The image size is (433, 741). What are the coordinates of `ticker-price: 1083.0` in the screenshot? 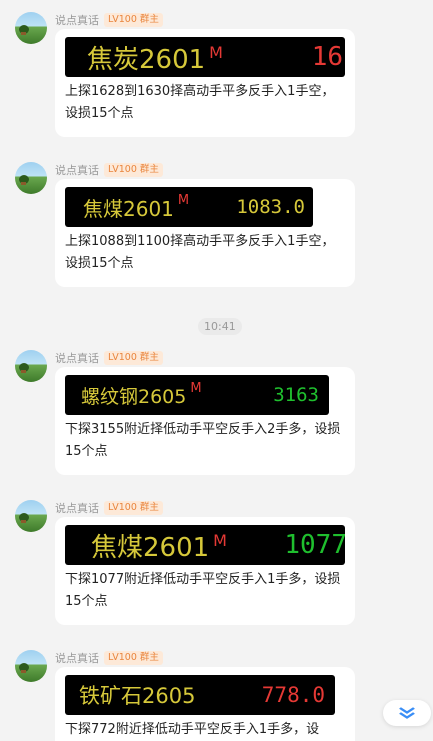 It's located at (270, 207).